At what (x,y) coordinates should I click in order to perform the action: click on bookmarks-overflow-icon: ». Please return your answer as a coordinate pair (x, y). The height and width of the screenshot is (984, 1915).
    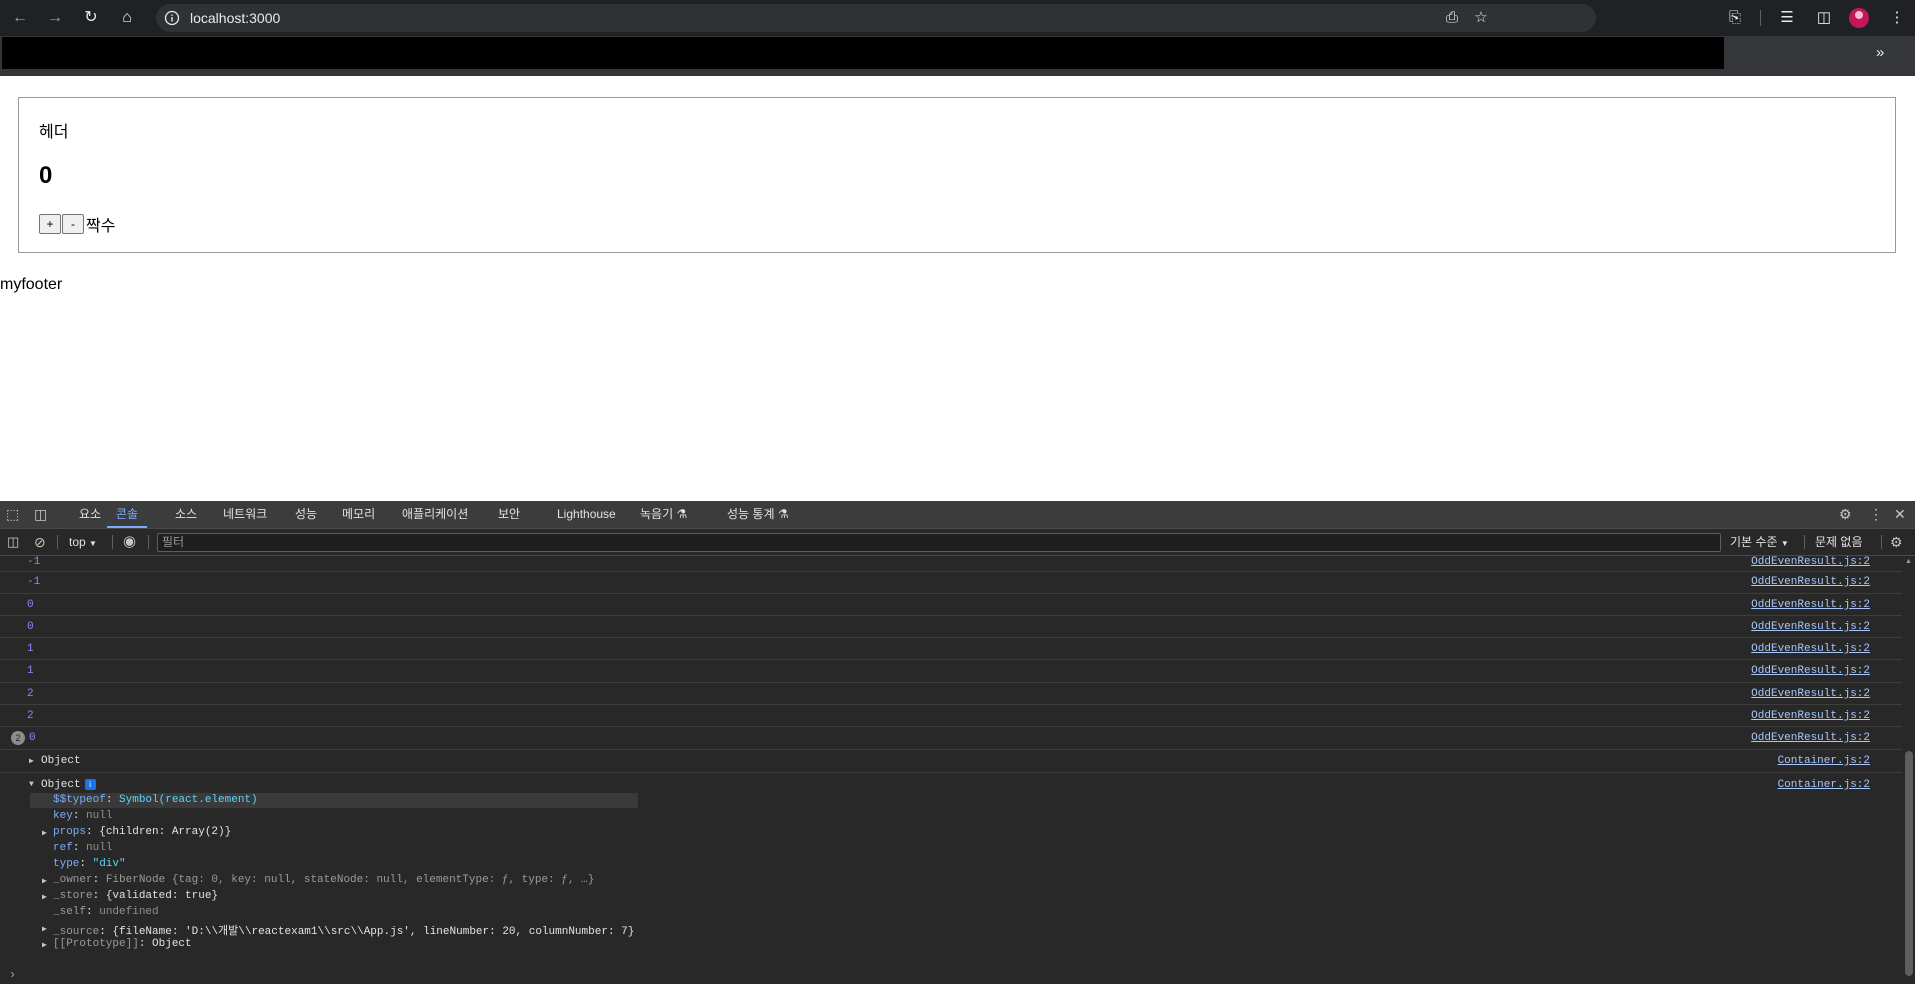
    Looking at the image, I should click on (1880, 52).